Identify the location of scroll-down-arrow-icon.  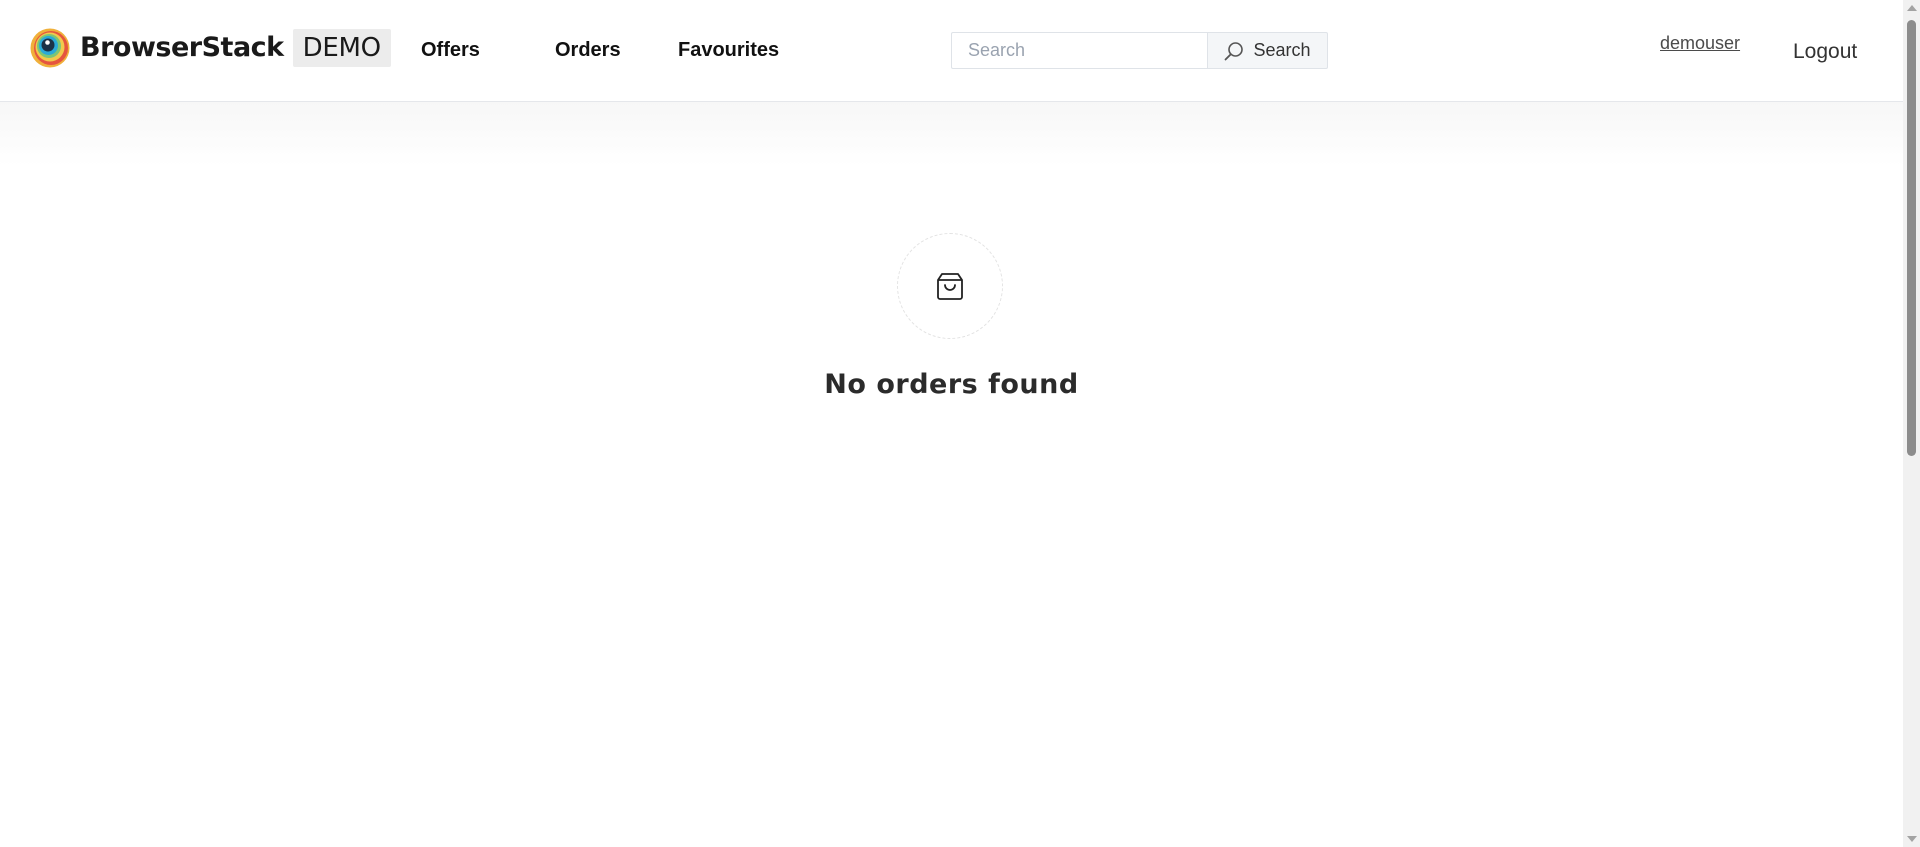
(1912, 839).